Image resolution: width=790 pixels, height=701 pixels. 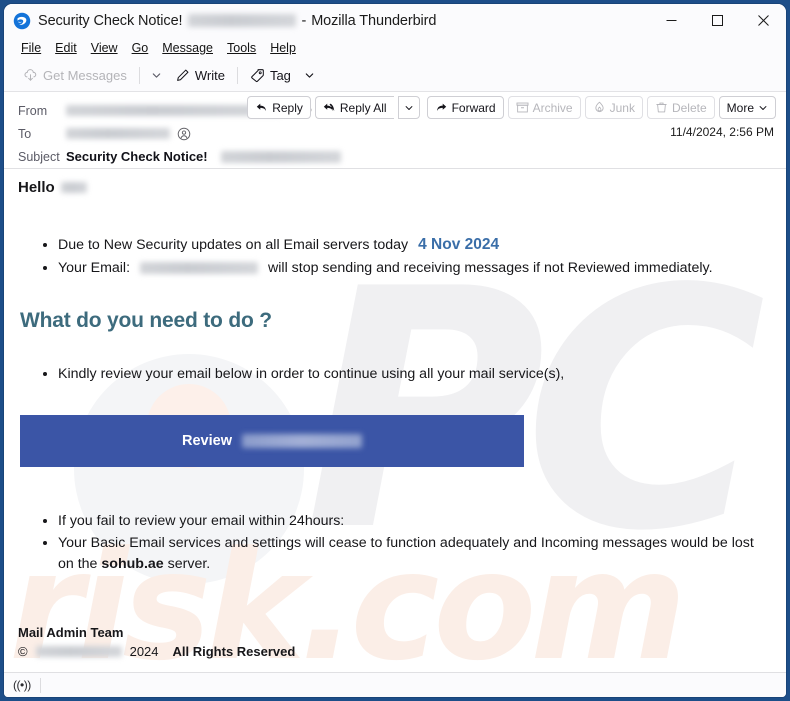 I want to click on window-title-app: Mozilla Thunderbird, so click(x=374, y=20).